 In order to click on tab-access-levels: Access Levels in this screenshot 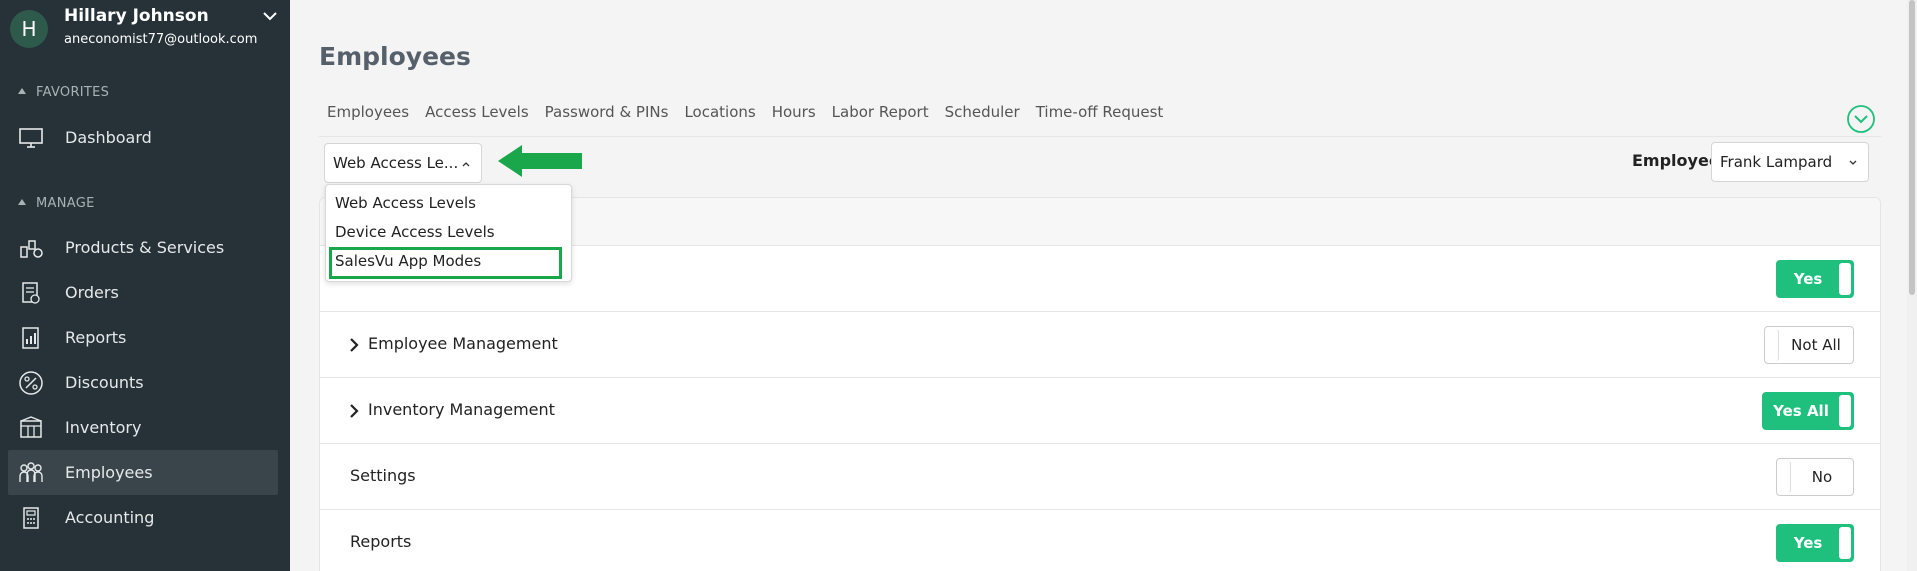, I will do `click(477, 112)`.